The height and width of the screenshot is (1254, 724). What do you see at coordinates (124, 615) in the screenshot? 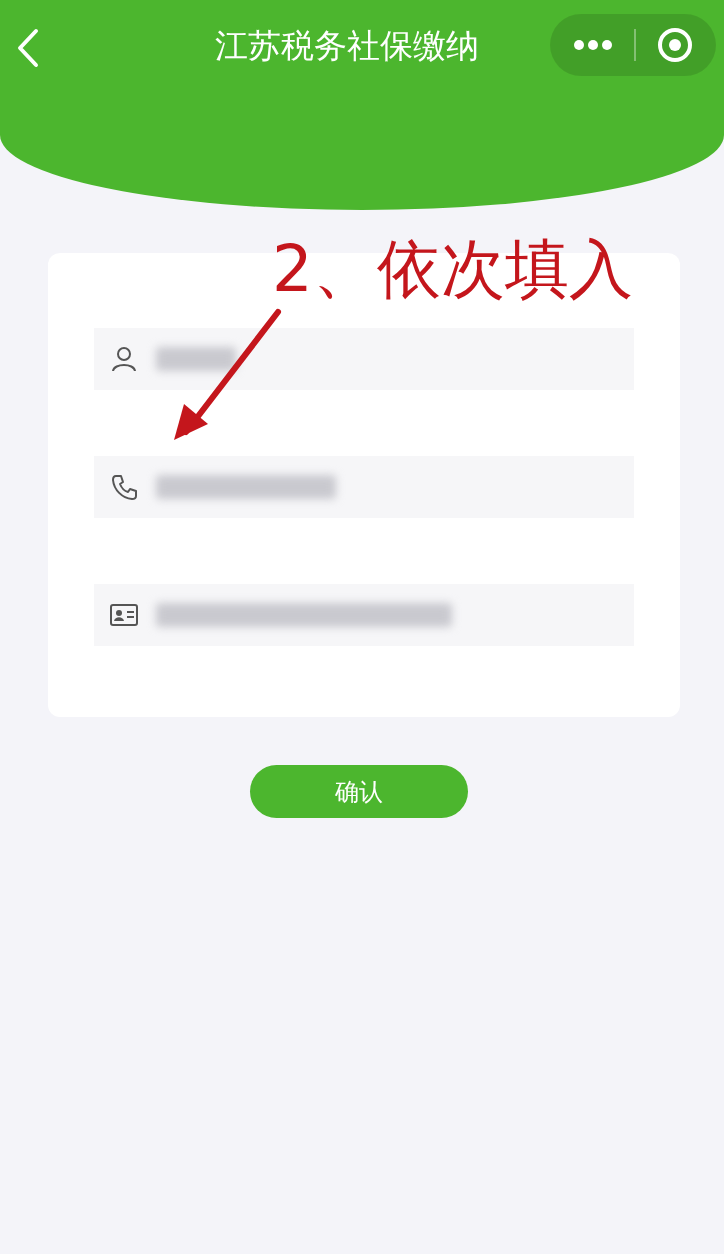
I see `id-card-icon` at bounding box center [124, 615].